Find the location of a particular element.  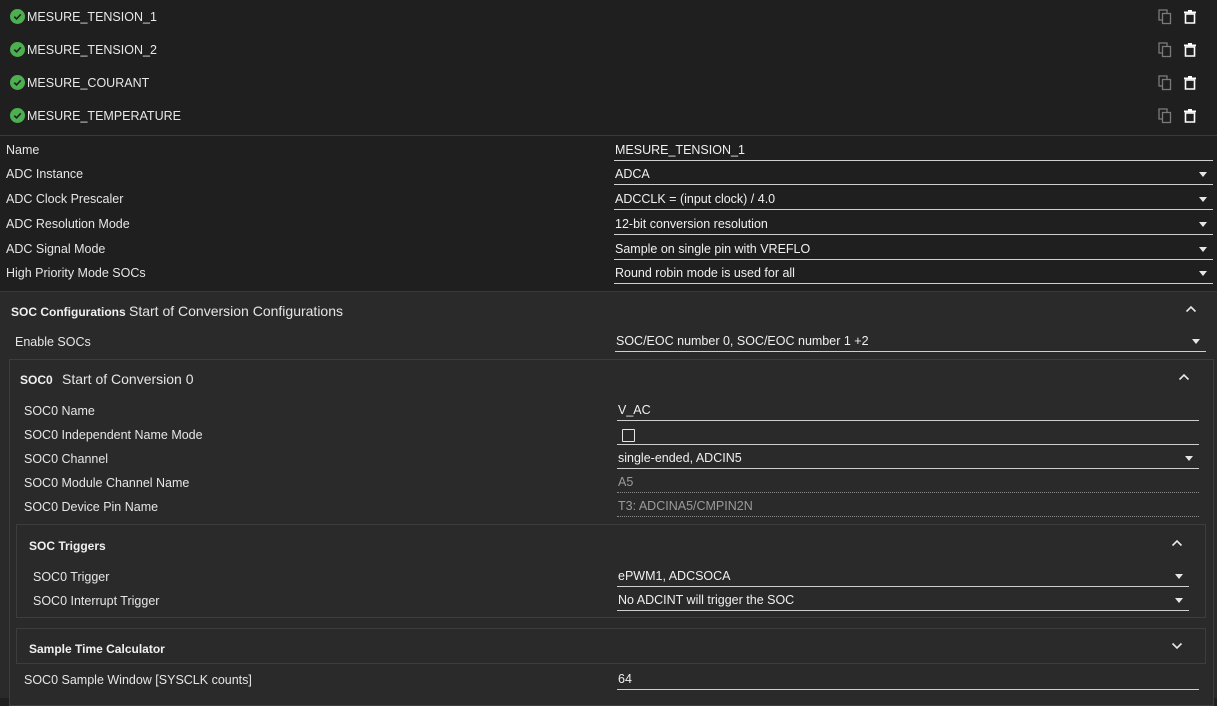

soc0-independent-field is located at coordinates (908, 435).